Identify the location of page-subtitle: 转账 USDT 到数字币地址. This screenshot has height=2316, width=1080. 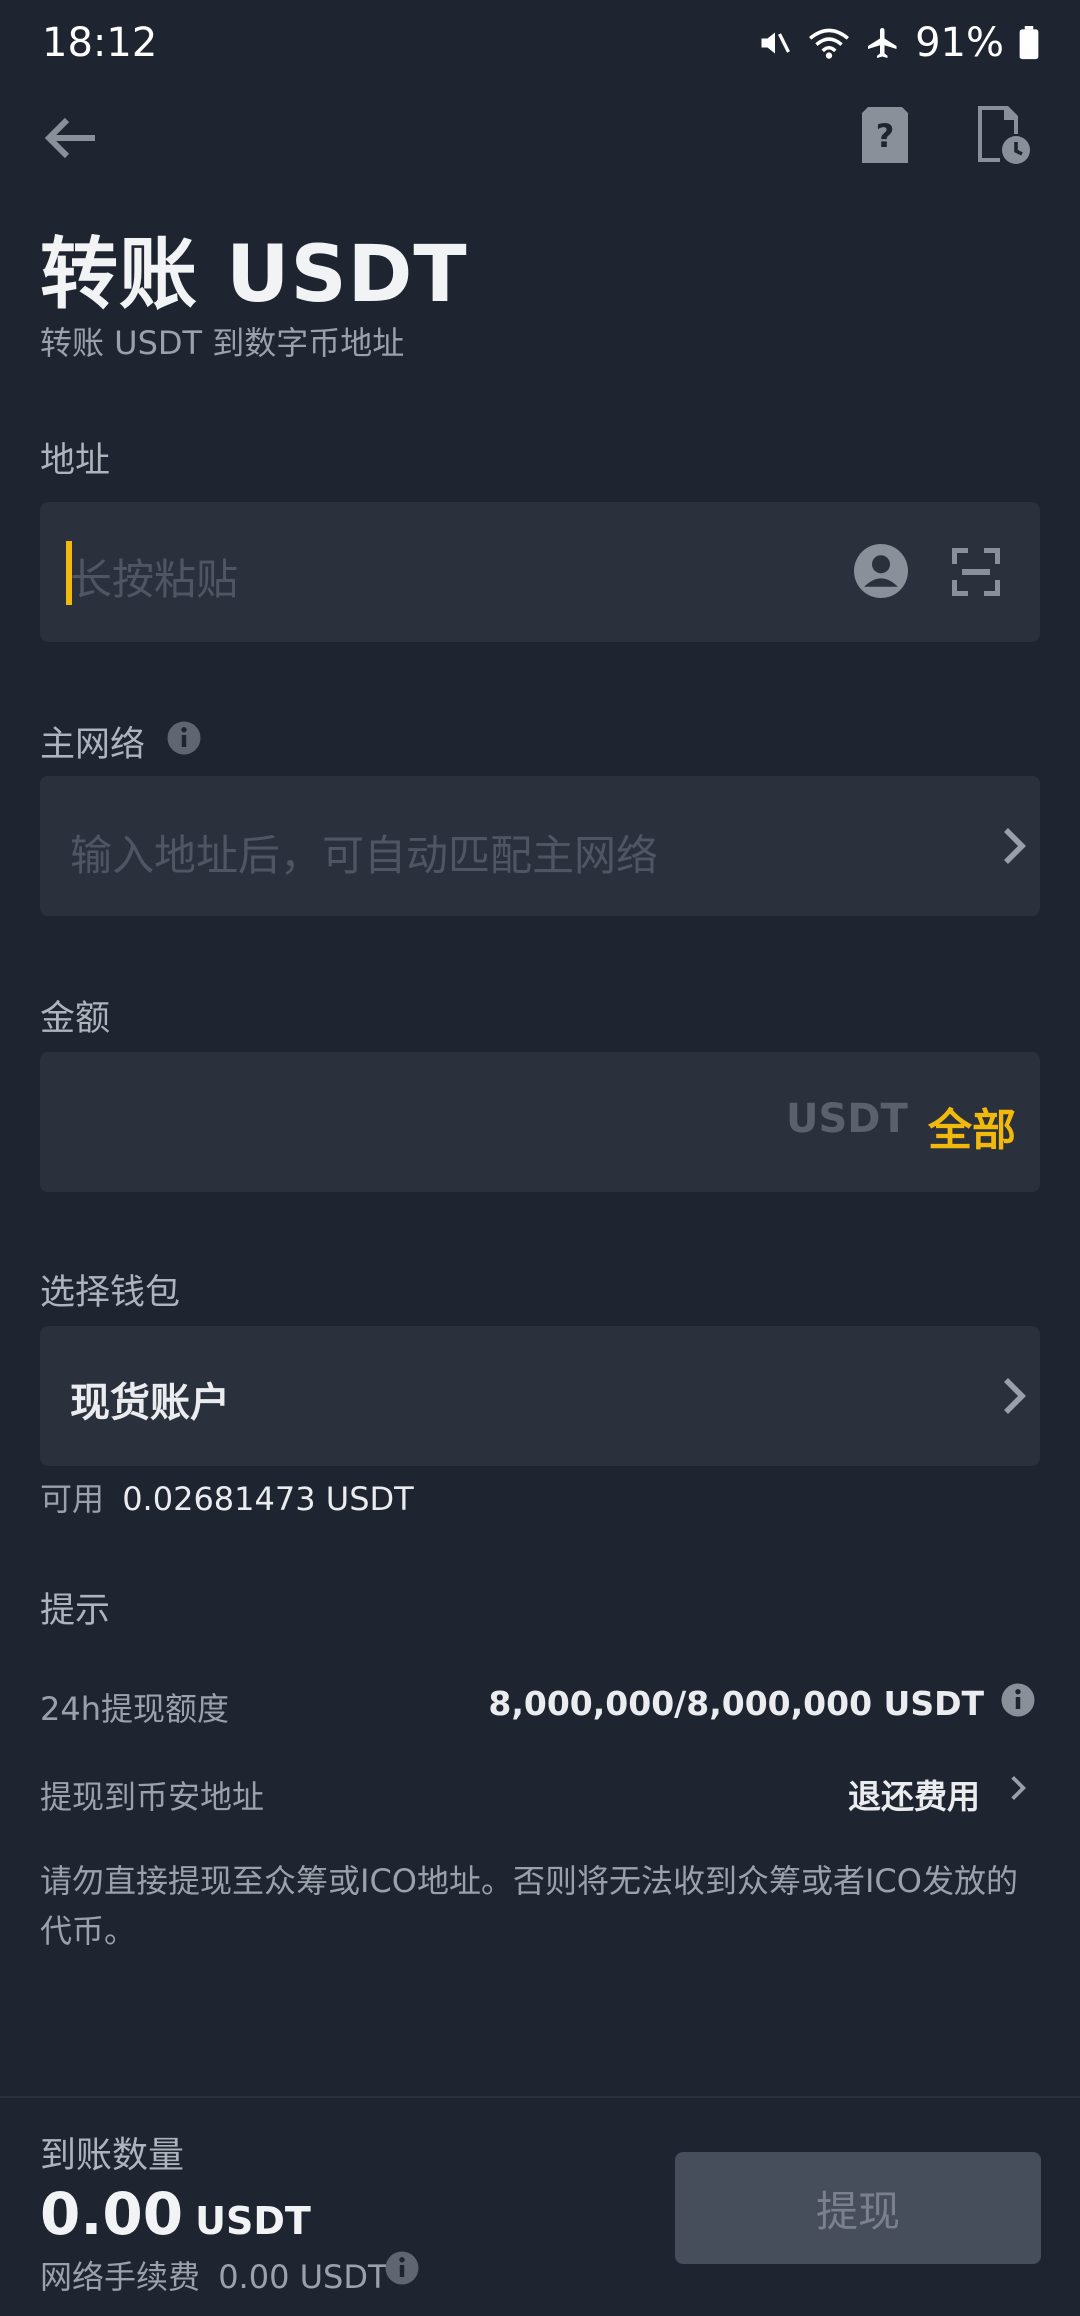
(222, 343).